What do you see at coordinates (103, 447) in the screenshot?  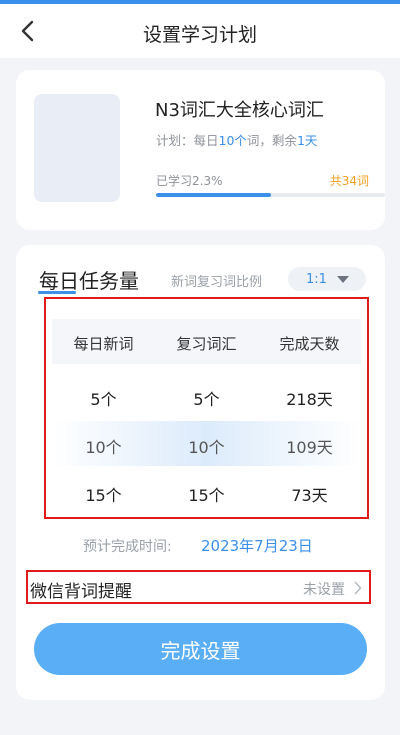 I see `row-new-words: 10个` at bounding box center [103, 447].